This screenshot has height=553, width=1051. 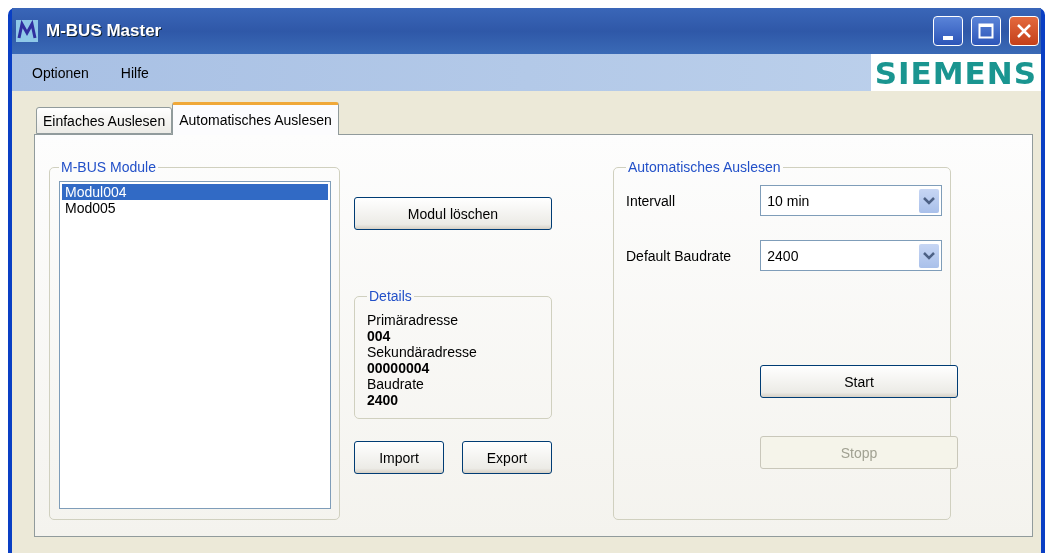 What do you see at coordinates (130, 72) in the screenshot?
I see `menu-item: Hilfe` at bounding box center [130, 72].